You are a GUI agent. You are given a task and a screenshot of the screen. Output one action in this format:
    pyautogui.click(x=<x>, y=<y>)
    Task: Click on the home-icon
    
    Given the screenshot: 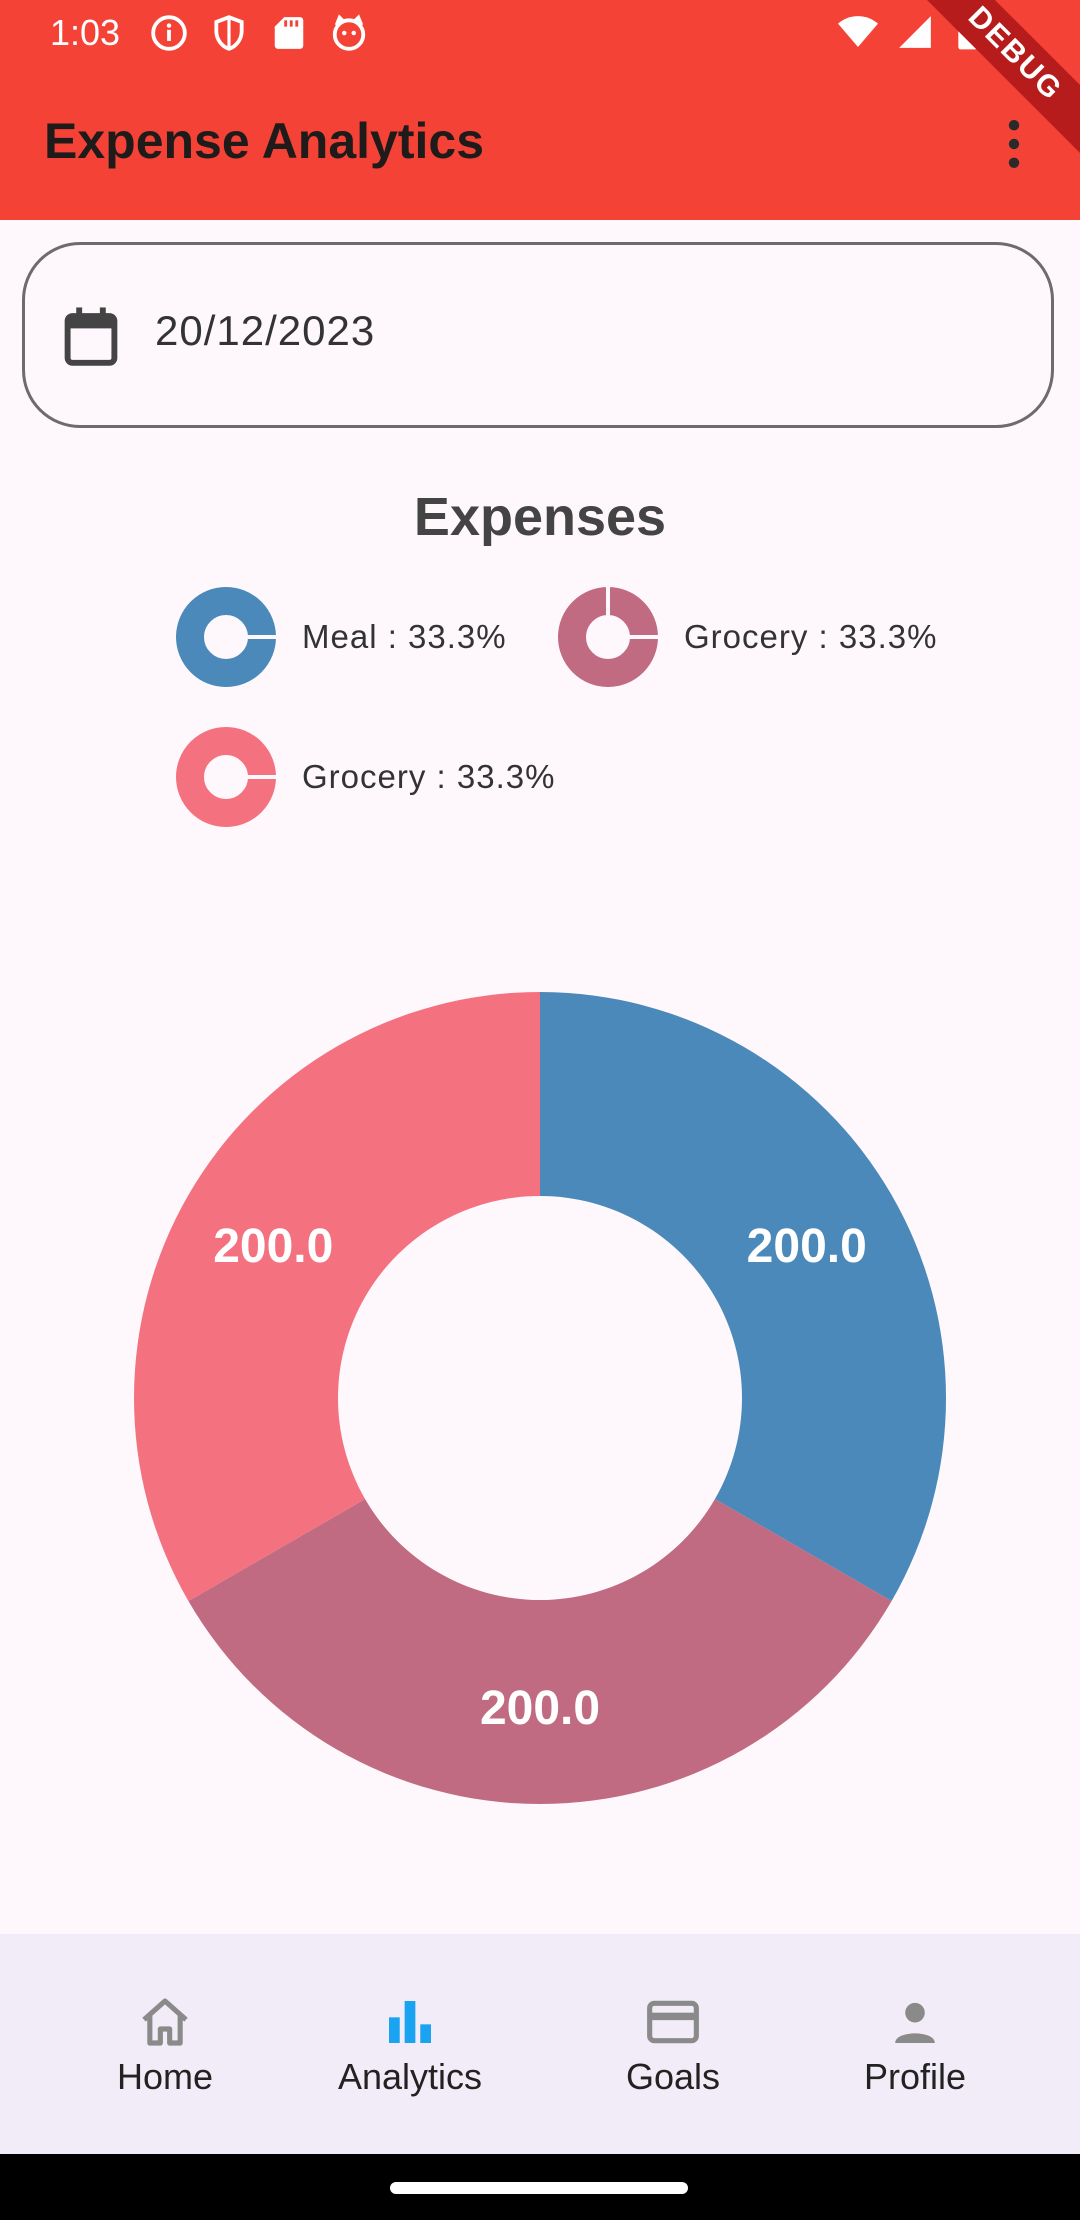 What is the action you would take?
    pyautogui.click(x=165, y=2022)
    